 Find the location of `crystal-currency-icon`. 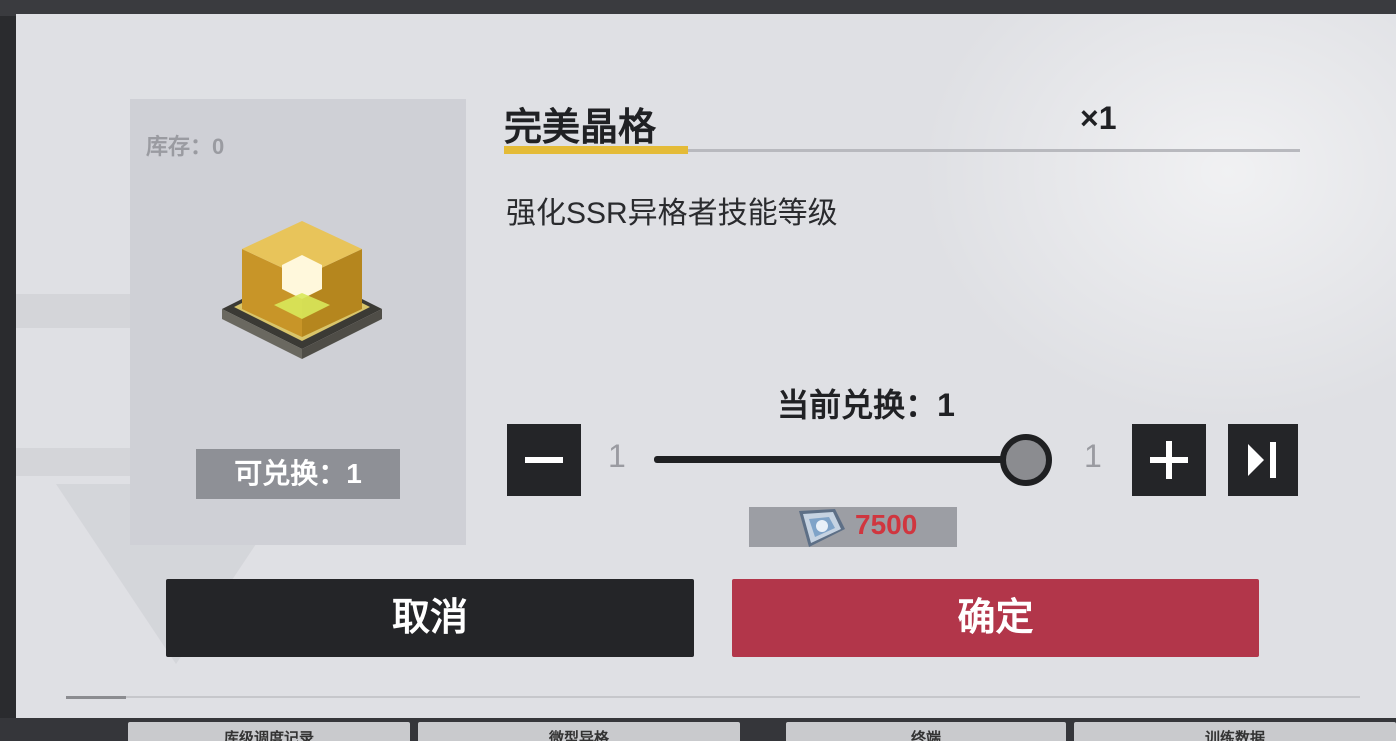

crystal-currency-icon is located at coordinates (822, 528).